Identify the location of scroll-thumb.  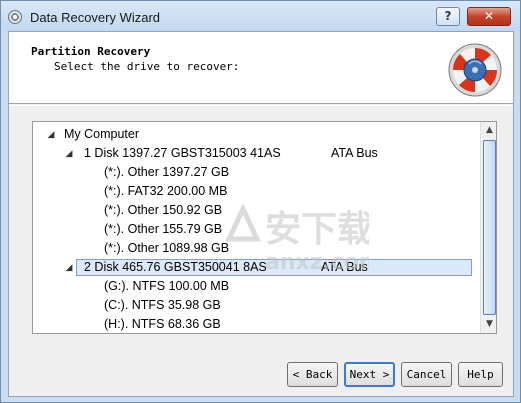
(489, 227).